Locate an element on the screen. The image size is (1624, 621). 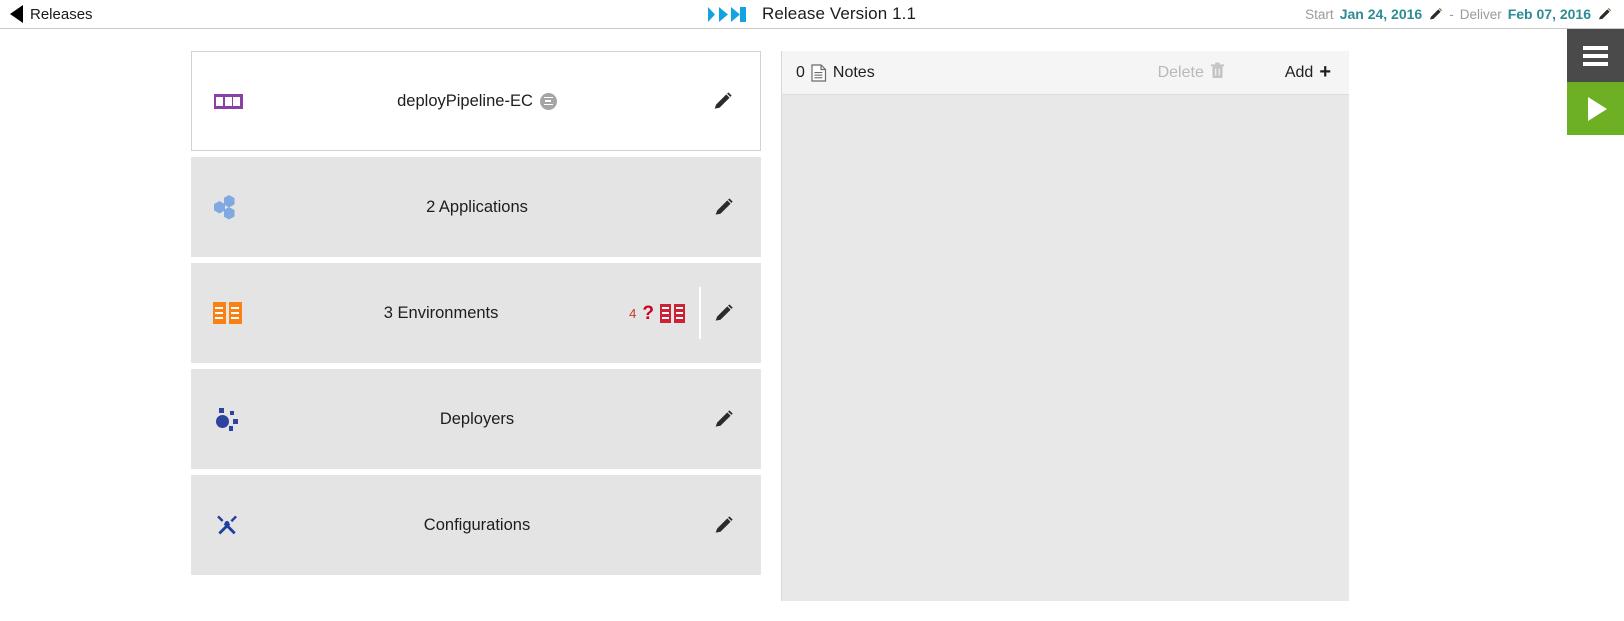
deliver-date-value: Feb 07, 2016 is located at coordinates (1549, 14).